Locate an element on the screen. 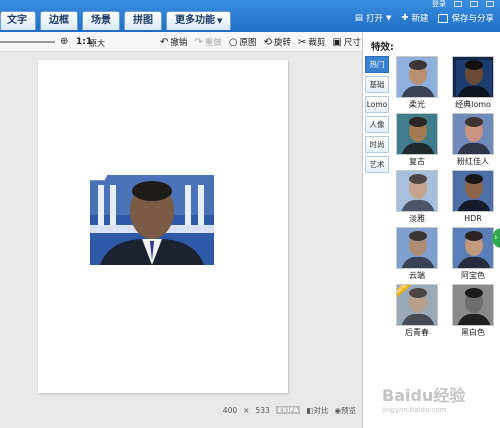  size-button: ▣ 尺寸 is located at coordinates (346, 42).